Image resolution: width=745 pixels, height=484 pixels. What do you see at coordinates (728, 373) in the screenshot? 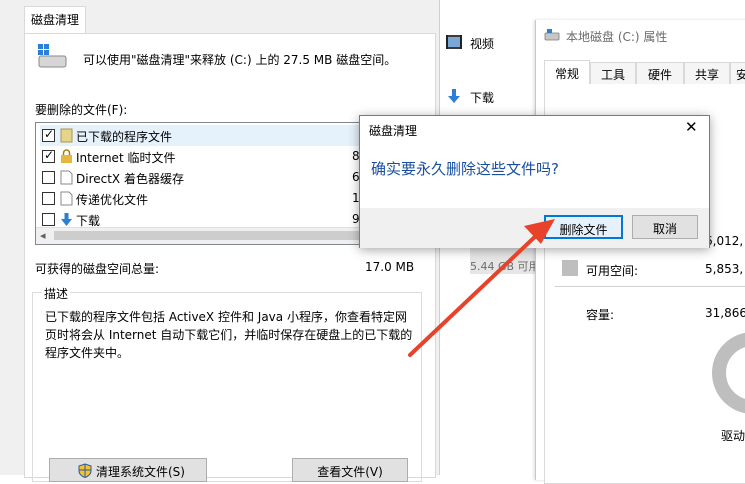
I see `disk-usage-donut` at bounding box center [728, 373].